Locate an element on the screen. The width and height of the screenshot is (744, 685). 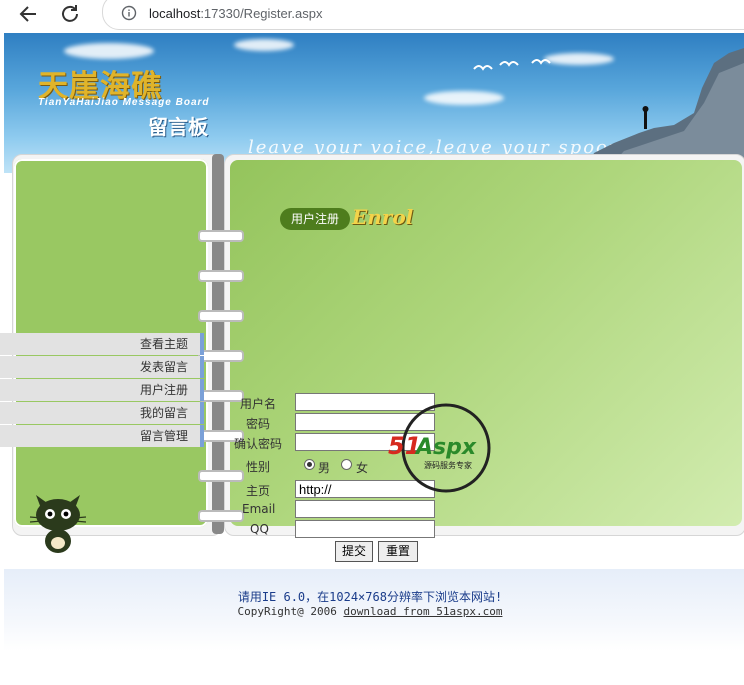
submit-button: 提交 is located at coordinates (354, 551).